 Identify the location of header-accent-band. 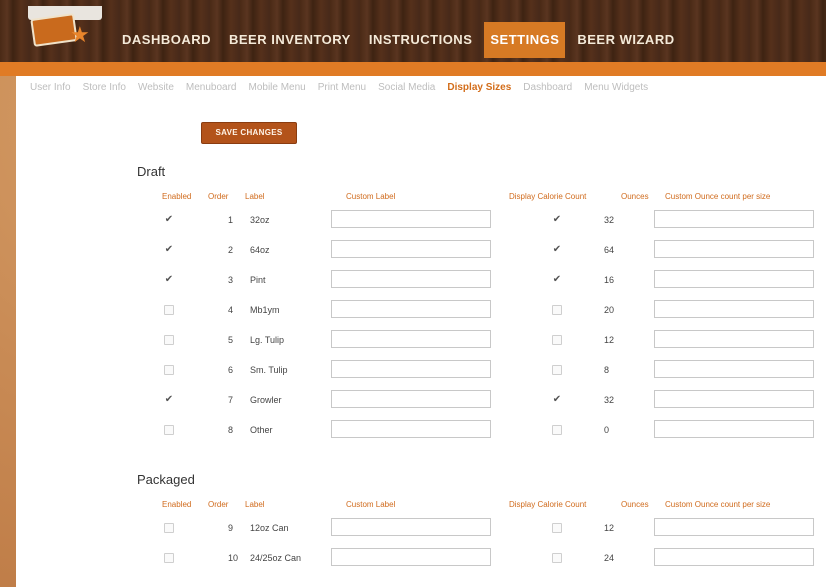
(413, 69).